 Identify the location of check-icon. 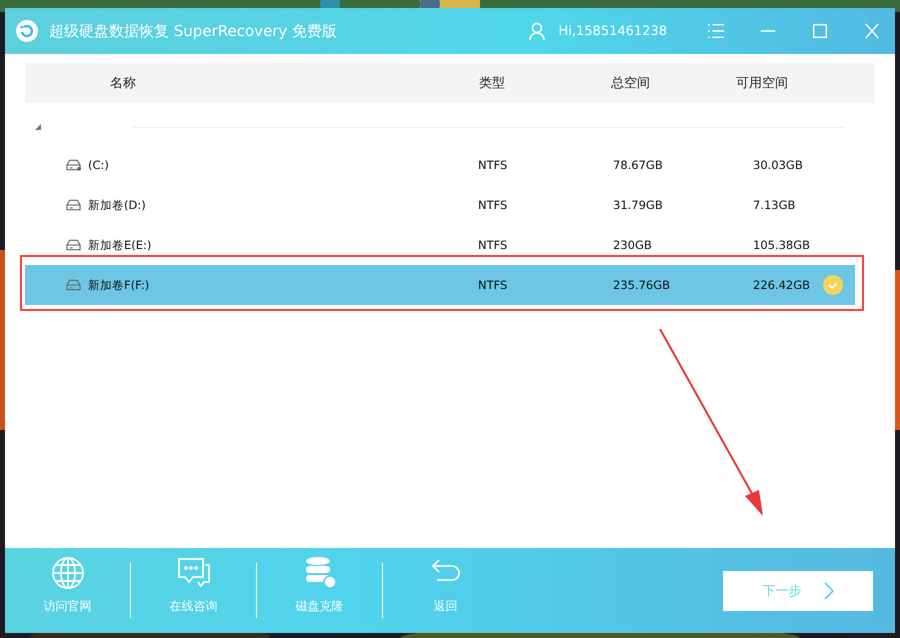
(833, 285).